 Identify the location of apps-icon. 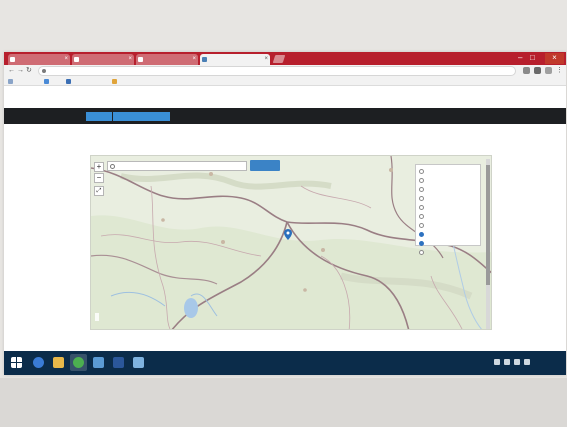
(10, 81).